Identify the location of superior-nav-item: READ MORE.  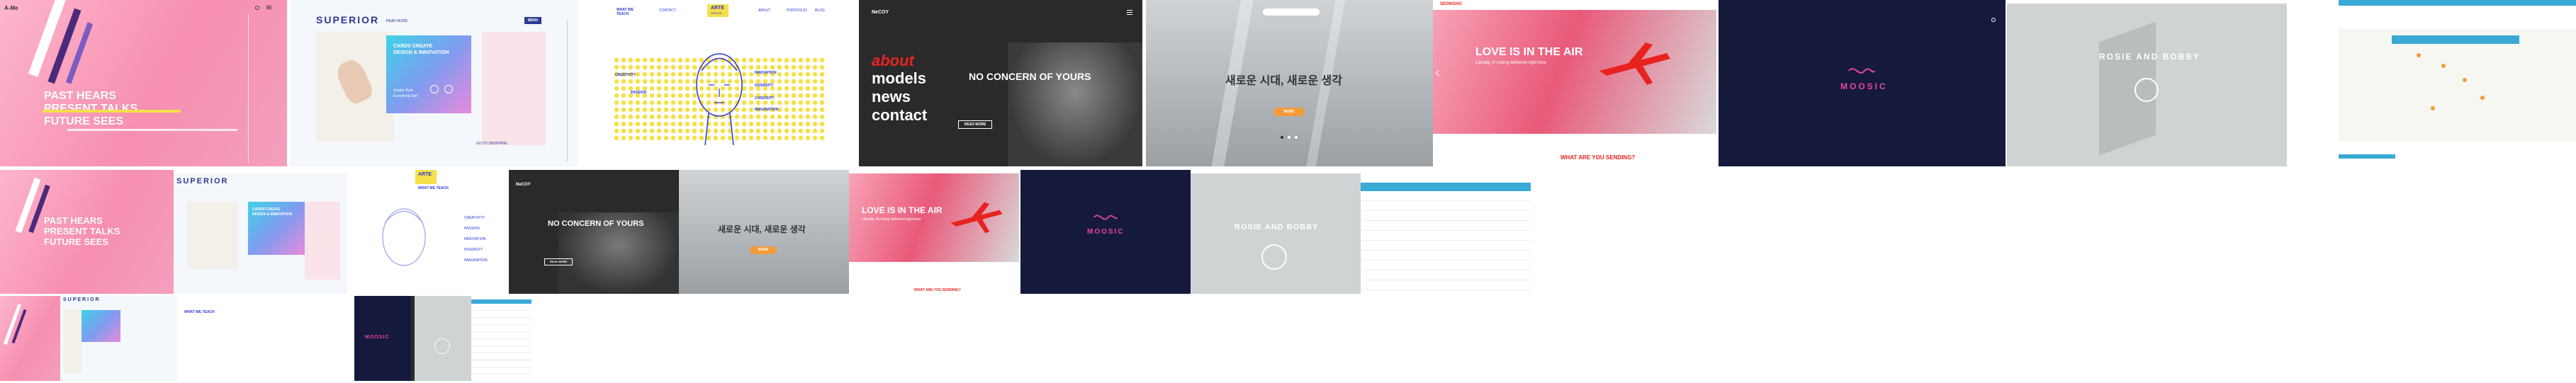
(396, 21).